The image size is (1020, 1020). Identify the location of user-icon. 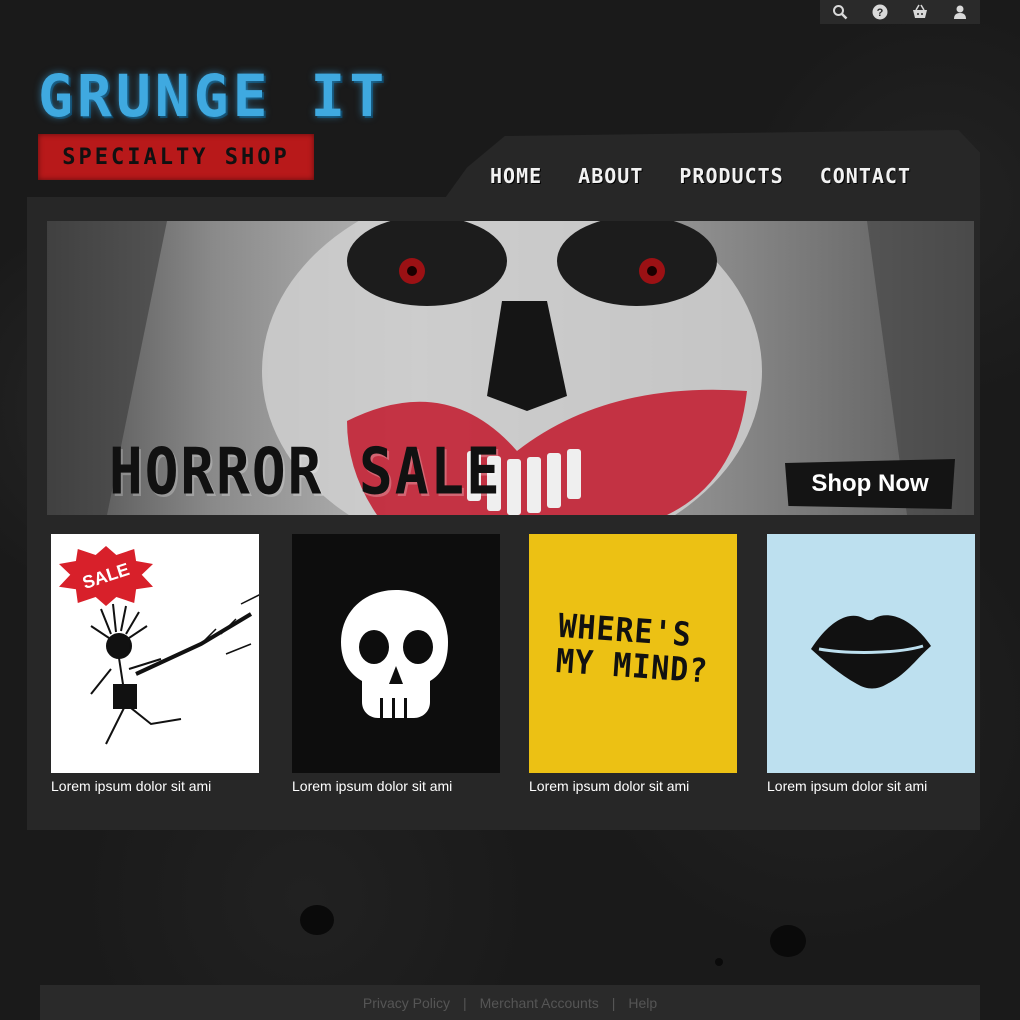
(960, 12).